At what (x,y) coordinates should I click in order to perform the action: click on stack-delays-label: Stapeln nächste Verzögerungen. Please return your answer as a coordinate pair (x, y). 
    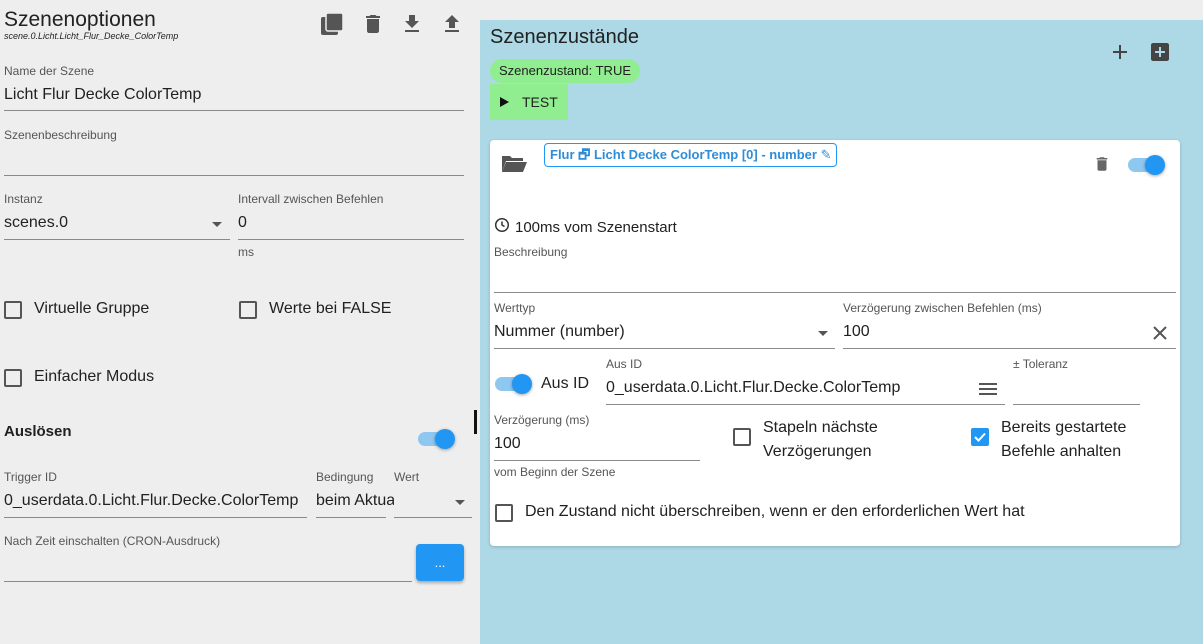
    Looking at the image, I should click on (820, 439).